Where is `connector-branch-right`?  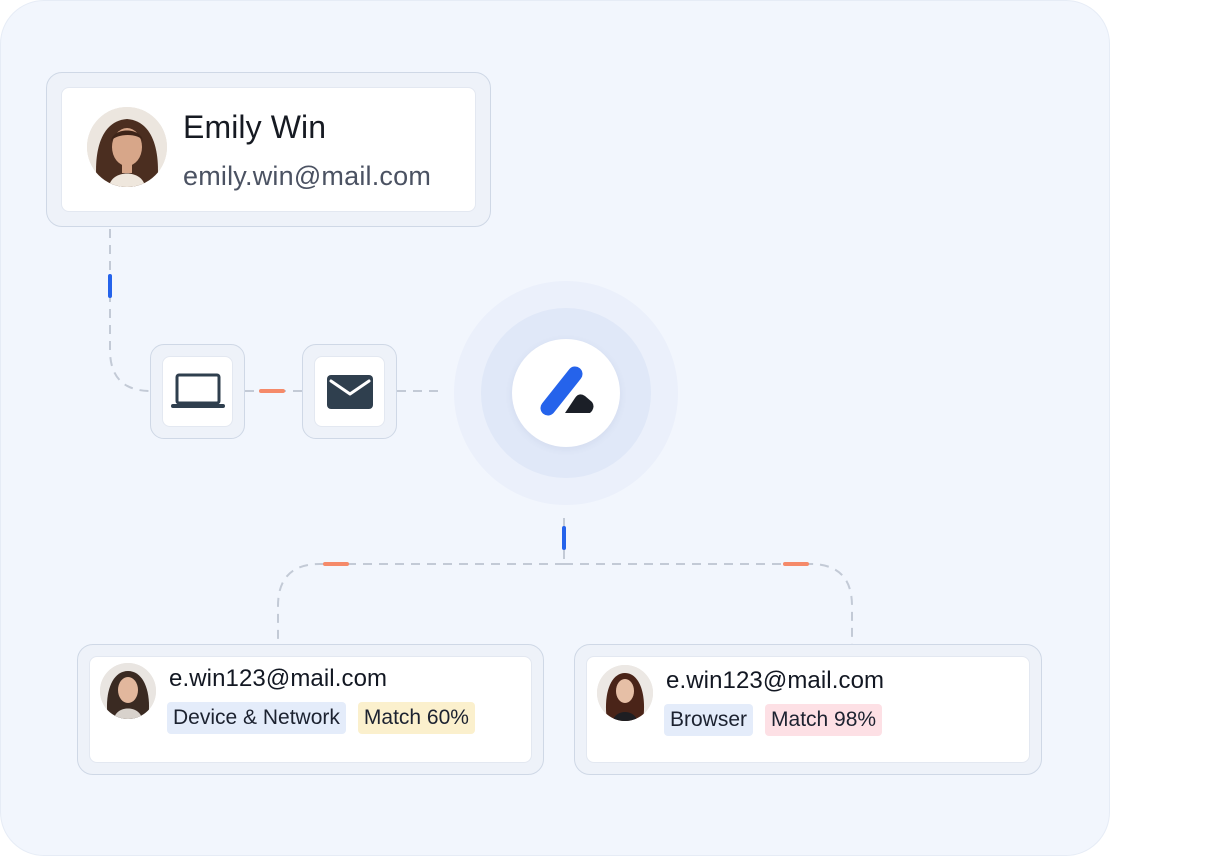 connector-branch-right is located at coordinates (708, 603).